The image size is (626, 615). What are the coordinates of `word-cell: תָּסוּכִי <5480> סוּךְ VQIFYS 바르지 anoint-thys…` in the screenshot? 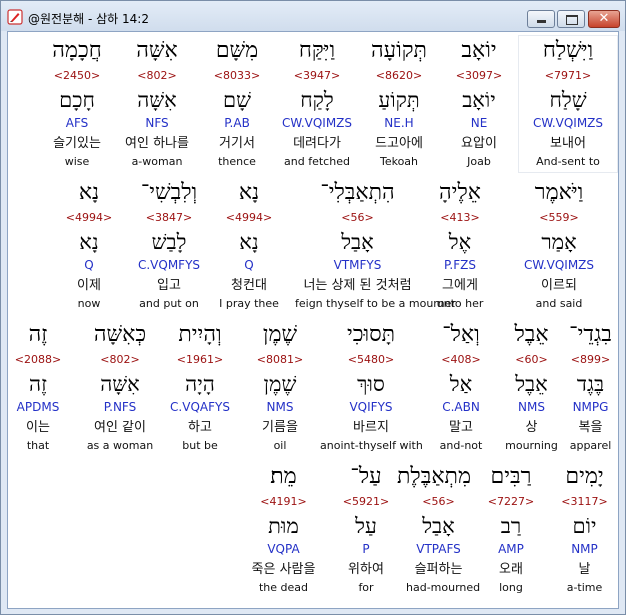 It's located at (371, 388).